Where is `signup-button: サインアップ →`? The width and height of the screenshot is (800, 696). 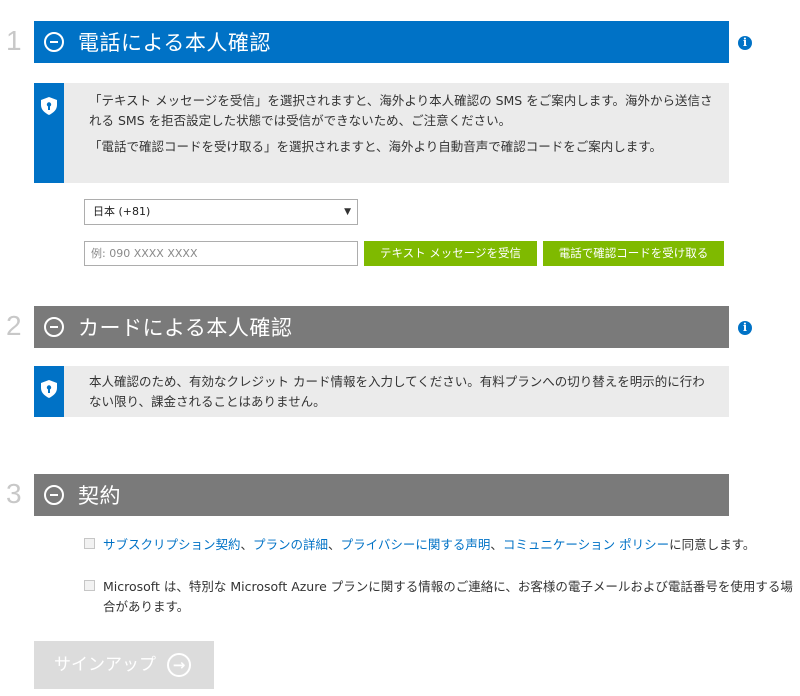
signup-button: サインアップ → is located at coordinates (124, 665).